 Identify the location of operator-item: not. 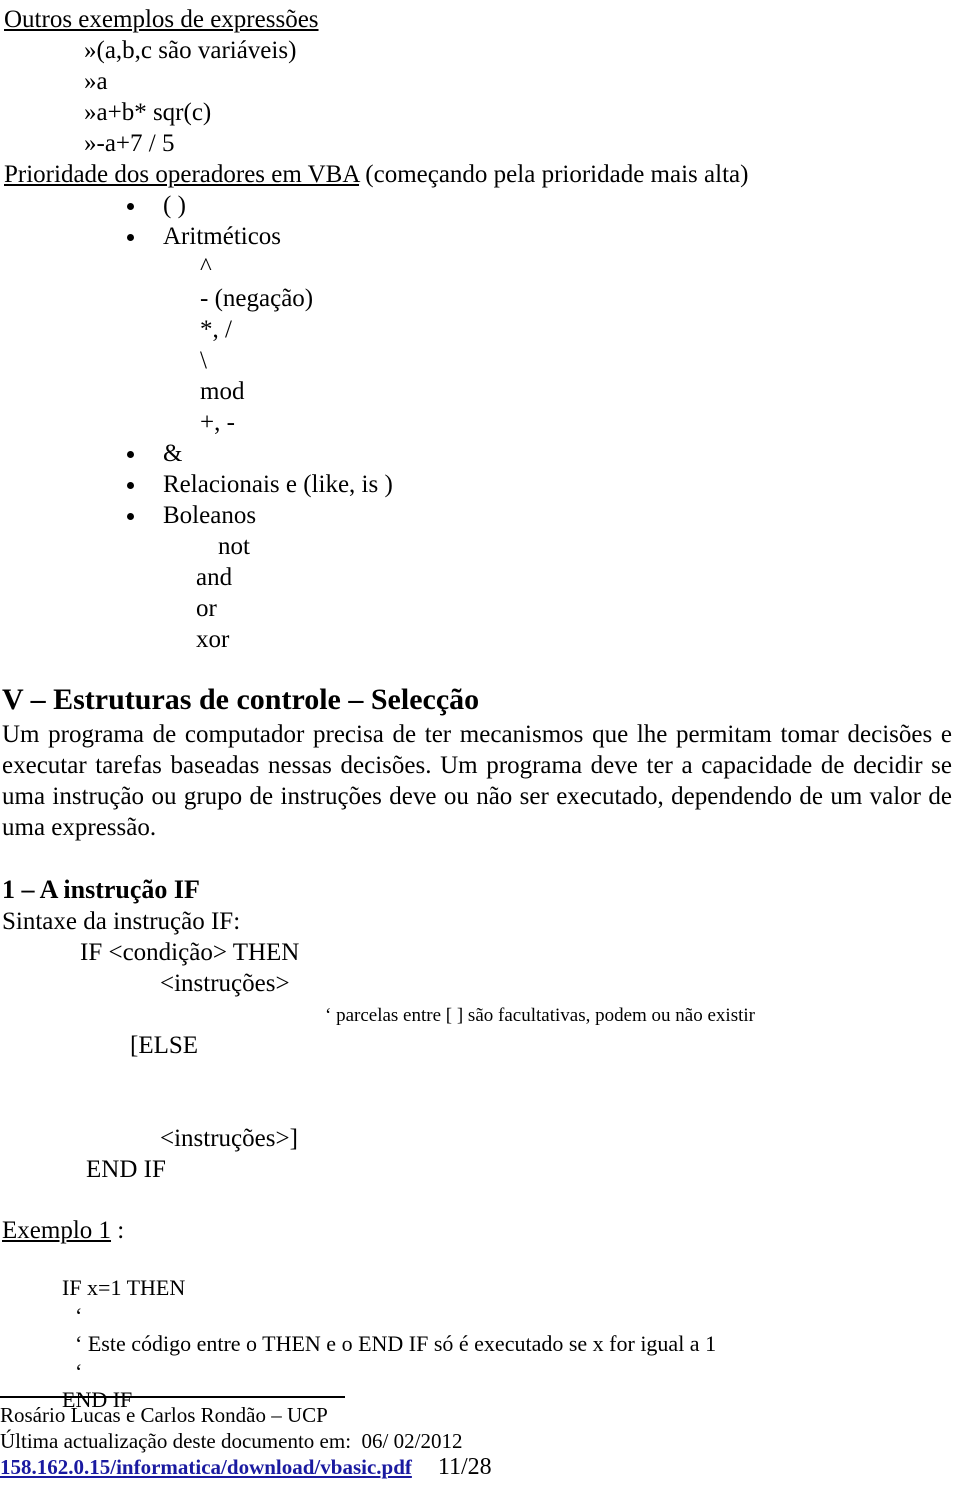
(234, 546).